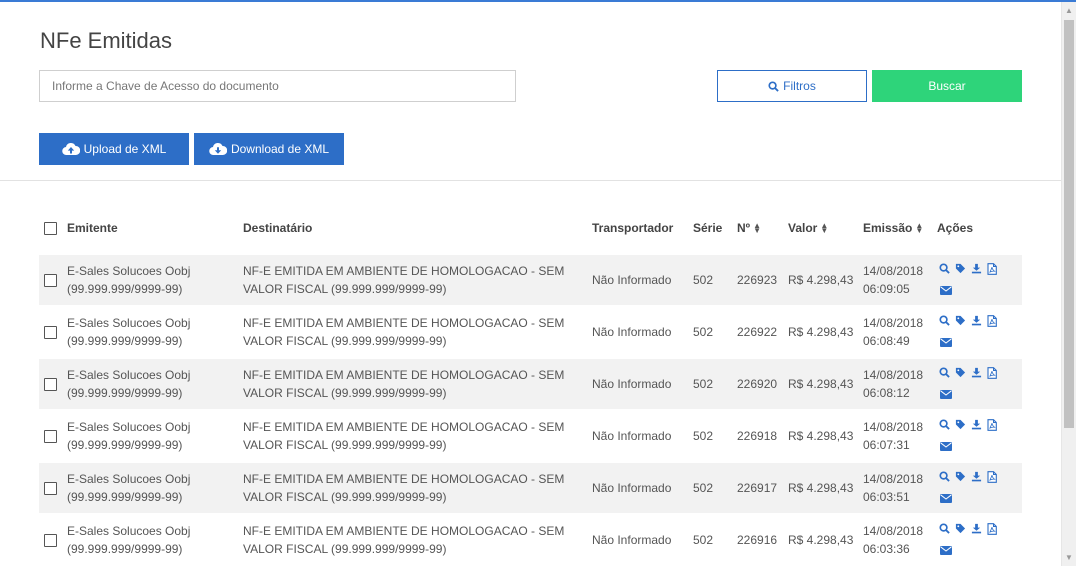 This screenshot has width=1076, height=566. Describe the element at coordinates (886, 341) in the screenshot. I see `emissao-time: 06:08:49` at that location.